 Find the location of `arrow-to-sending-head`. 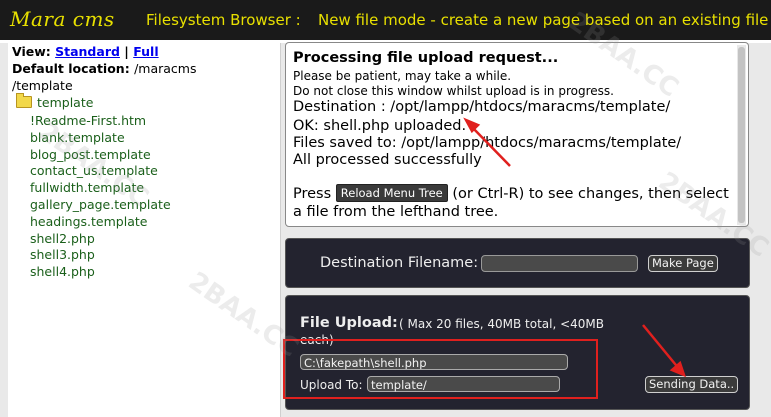

arrow-to-sending-head is located at coordinates (678, 369).